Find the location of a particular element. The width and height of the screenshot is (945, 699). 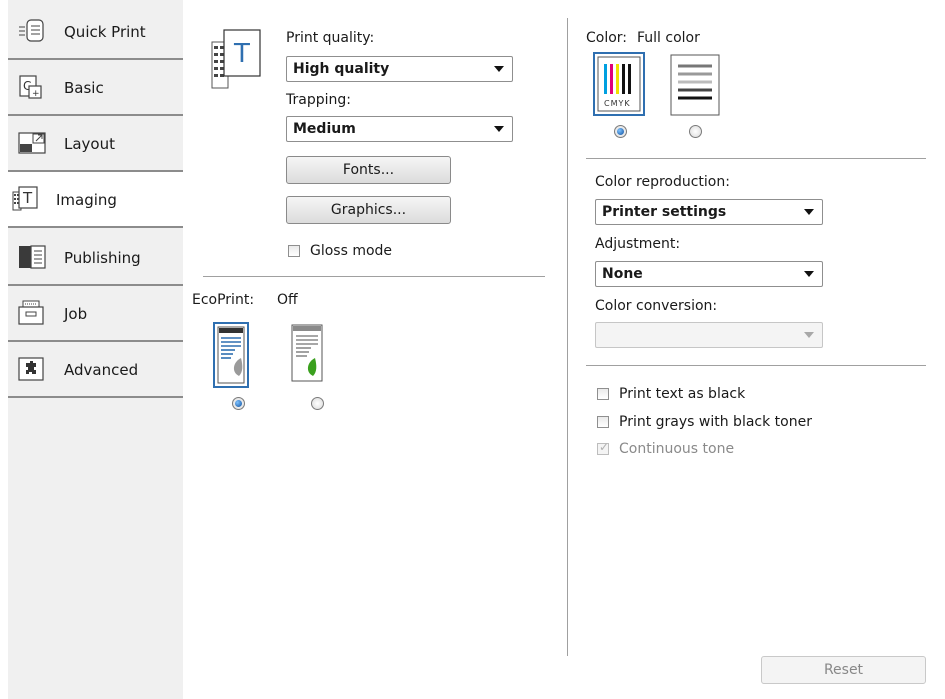

tab-quick-print: Quick Print is located at coordinates (95, 32).